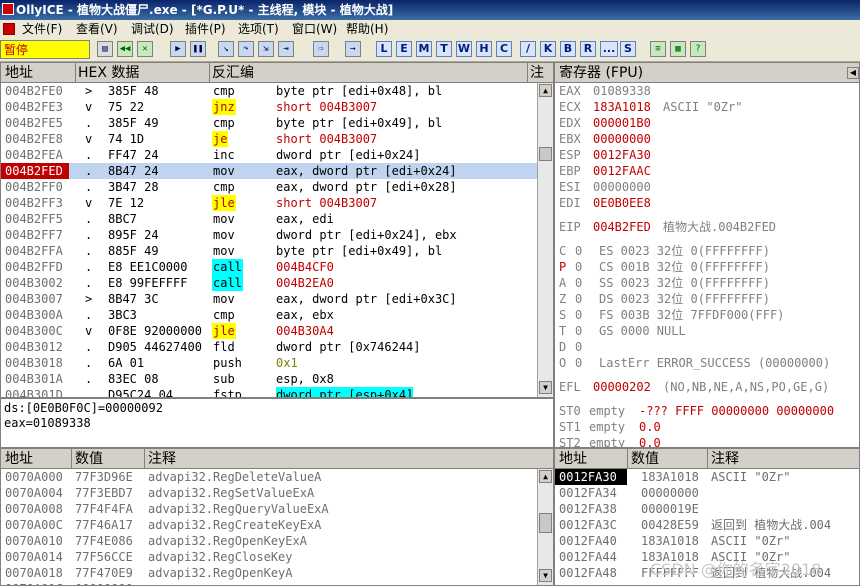  Describe the element at coordinates (269, 155) in the screenshot. I see `disasm-row: 004B2FEA. FF47 24 inc dword ptr [edi+0x24]` at that location.